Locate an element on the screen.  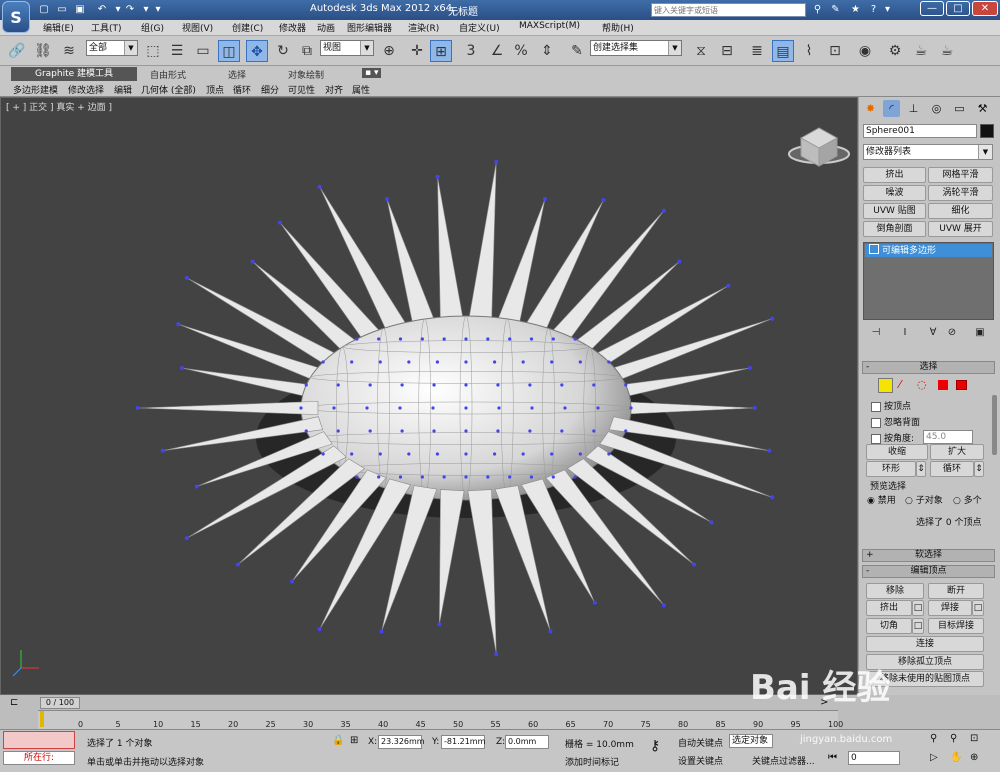
pan-icon: ✋ is located at coordinates (956, 757).